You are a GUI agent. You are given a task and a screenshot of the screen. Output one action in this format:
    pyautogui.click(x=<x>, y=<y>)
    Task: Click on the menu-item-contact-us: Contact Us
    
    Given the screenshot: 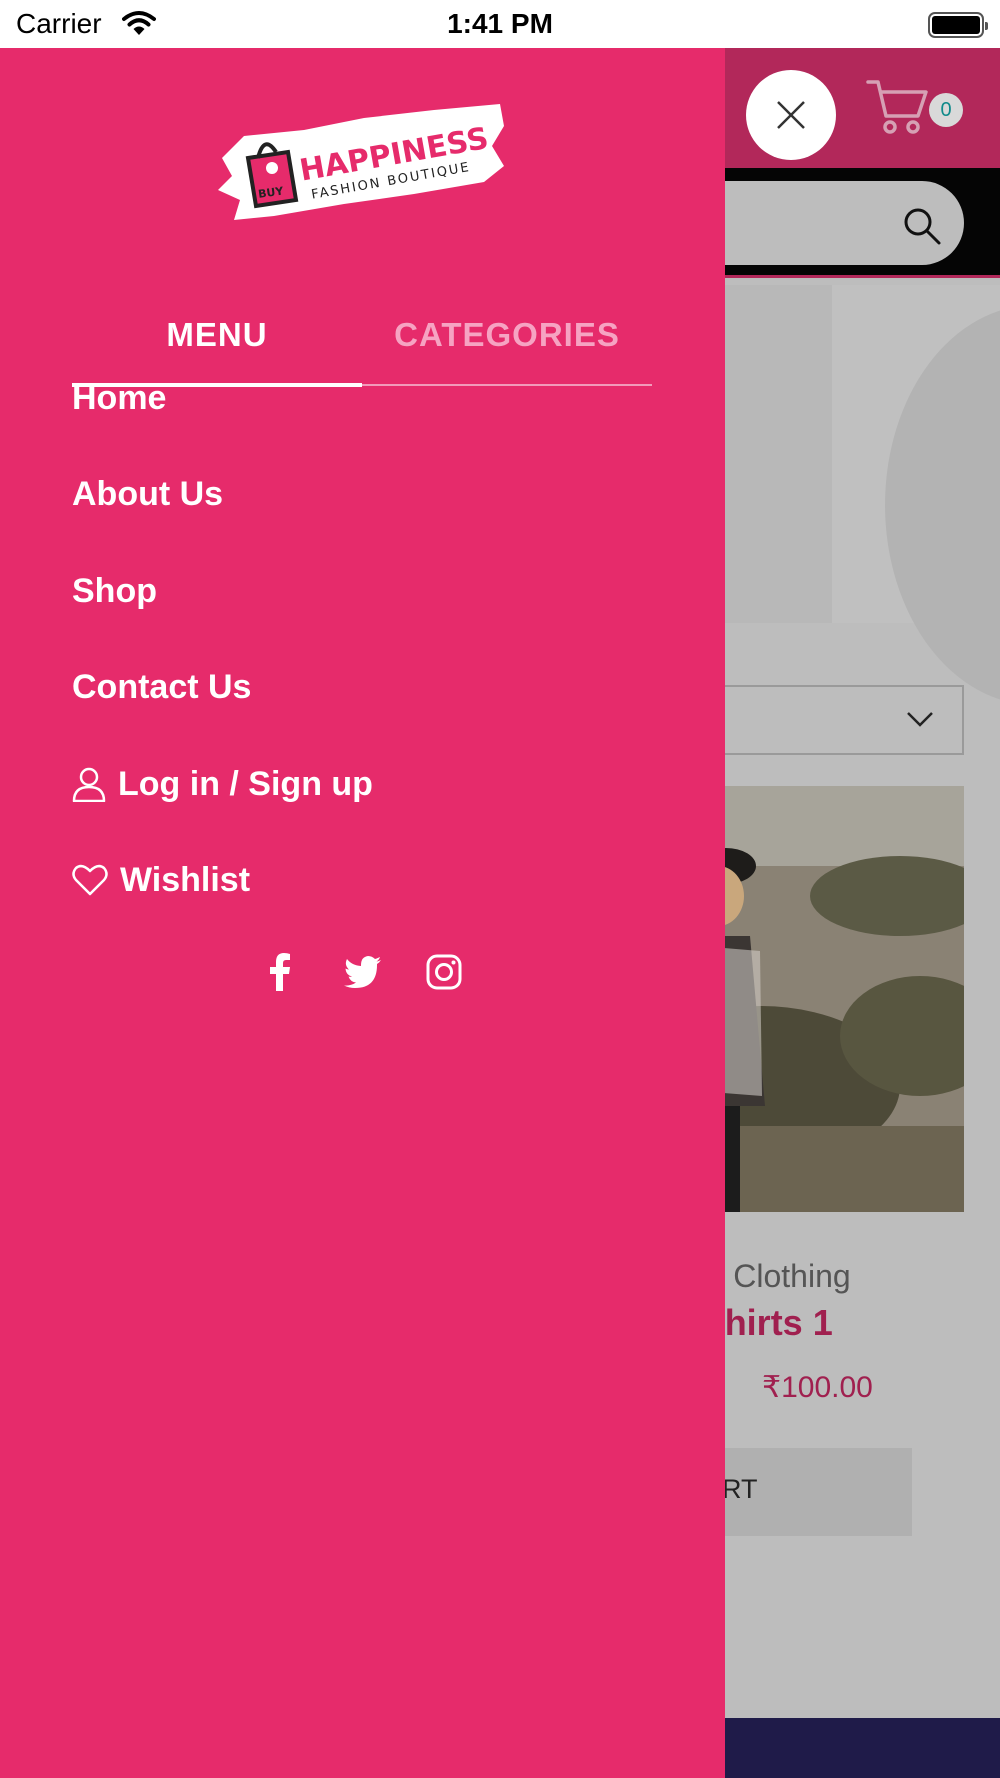 What is the action you would take?
    pyautogui.click(x=161, y=687)
    